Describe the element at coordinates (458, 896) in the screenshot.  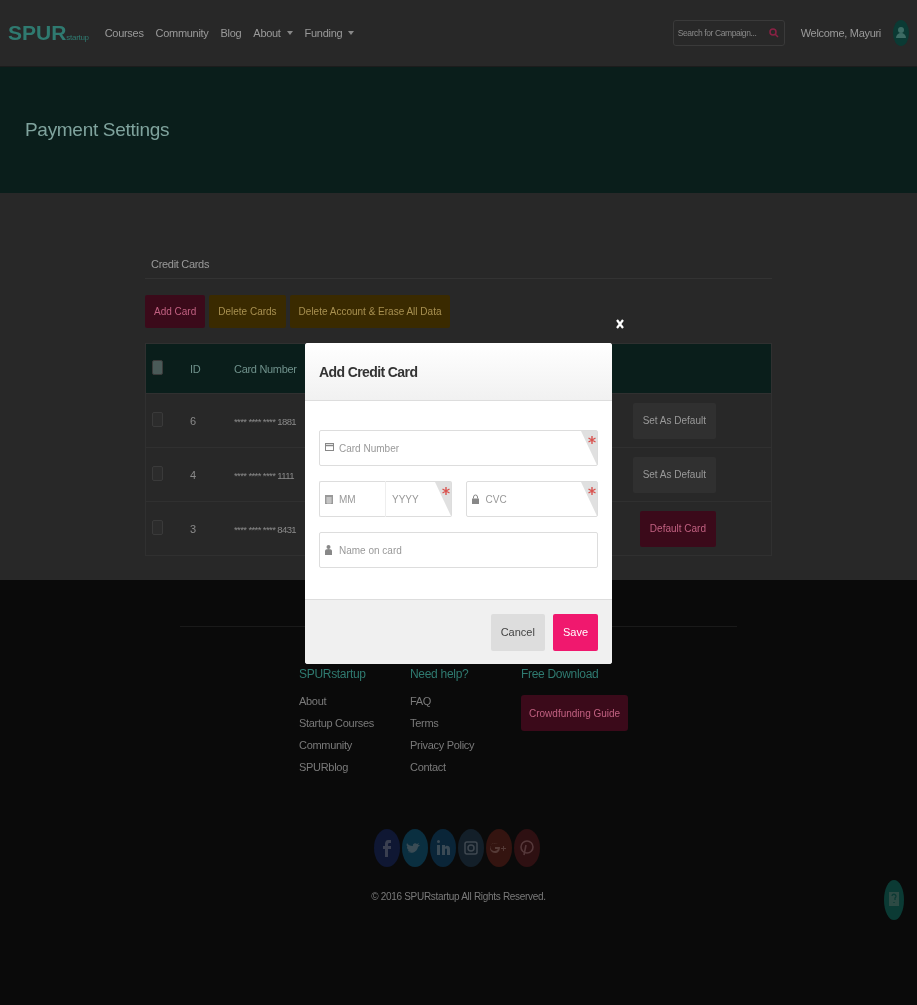
I see `copyright-text: © 2016 SPURstartup All Rights Reserved.` at that location.